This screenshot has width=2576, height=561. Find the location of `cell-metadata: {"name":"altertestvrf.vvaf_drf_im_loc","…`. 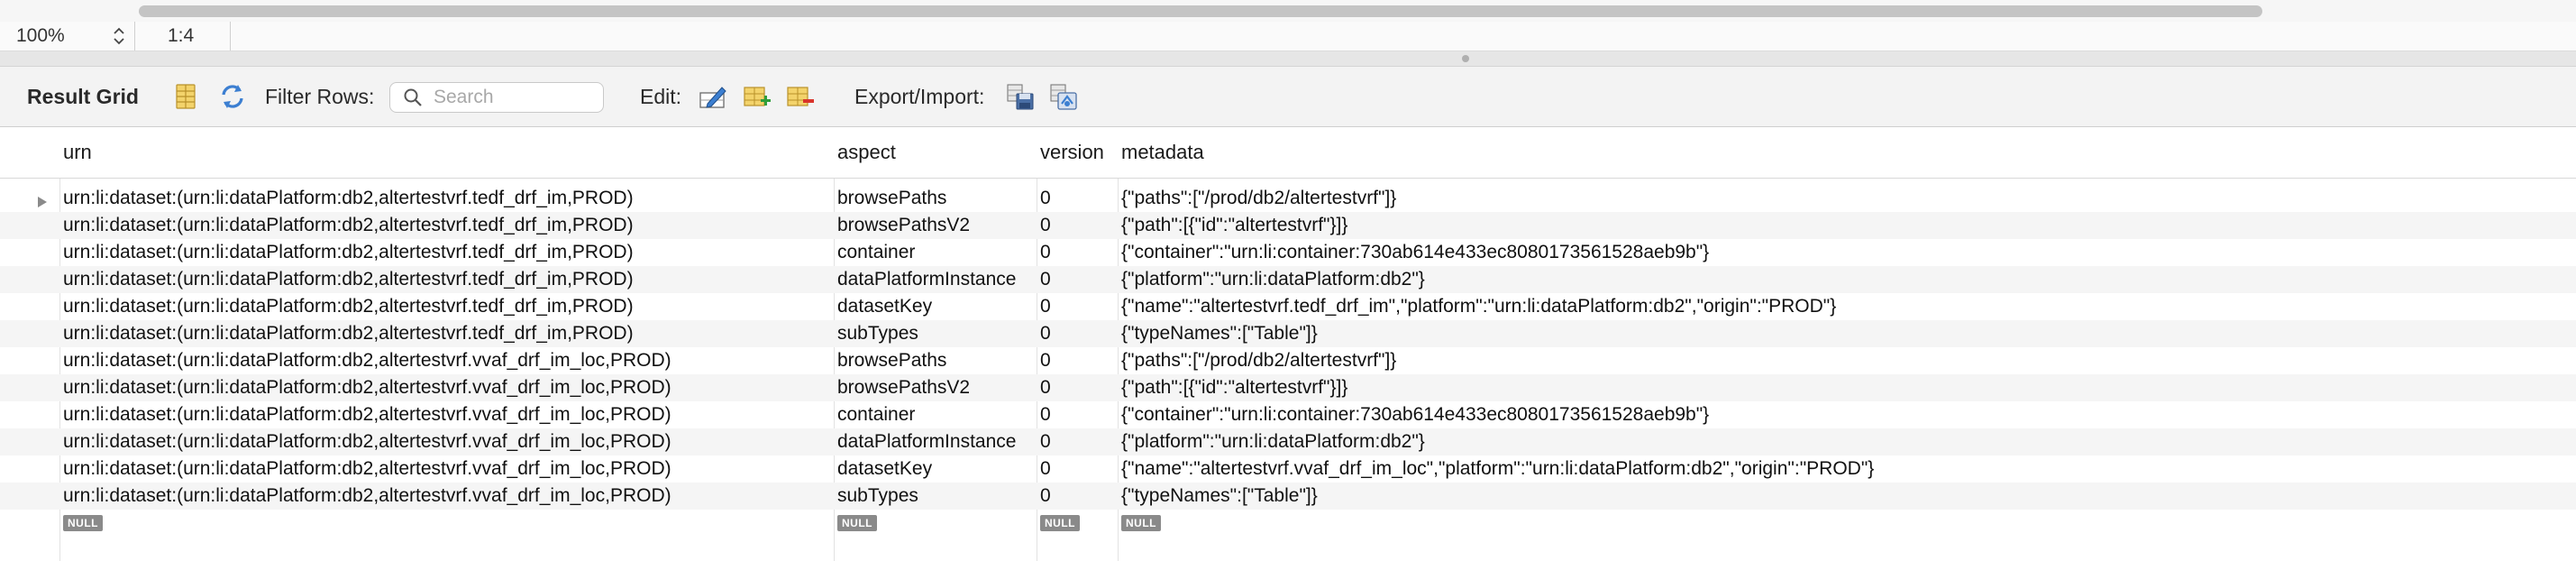

cell-metadata: {"name":"altertestvrf.vvaf_drf_im_loc","… is located at coordinates (1847, 469).